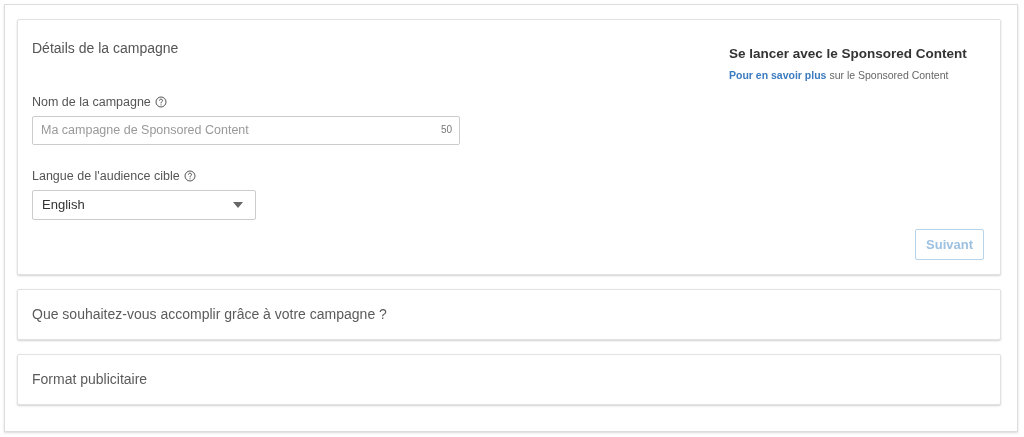 The image size is (1024, 437). What do you see at coordinates (848, 54) in the screenshot?
I see `sidebar-title: Se lancer avec le Sponsored Content` at bounding box center [848, 54].